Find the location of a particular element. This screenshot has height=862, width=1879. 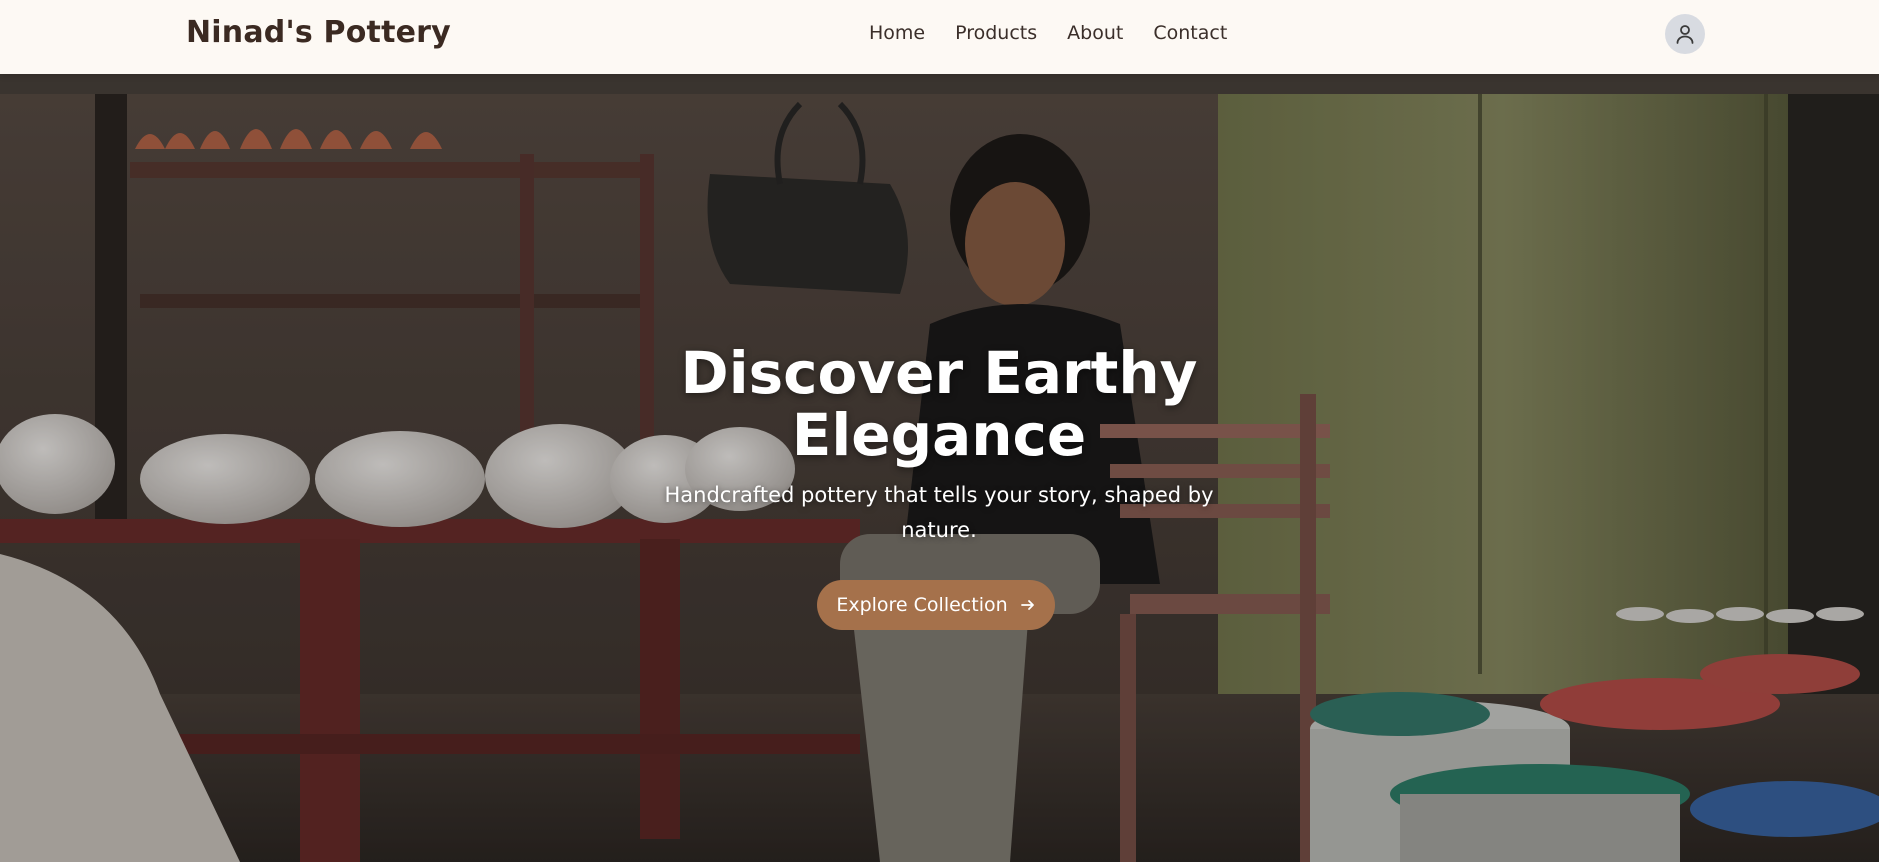

nav-products: Products is located at coordinates (996, 33).